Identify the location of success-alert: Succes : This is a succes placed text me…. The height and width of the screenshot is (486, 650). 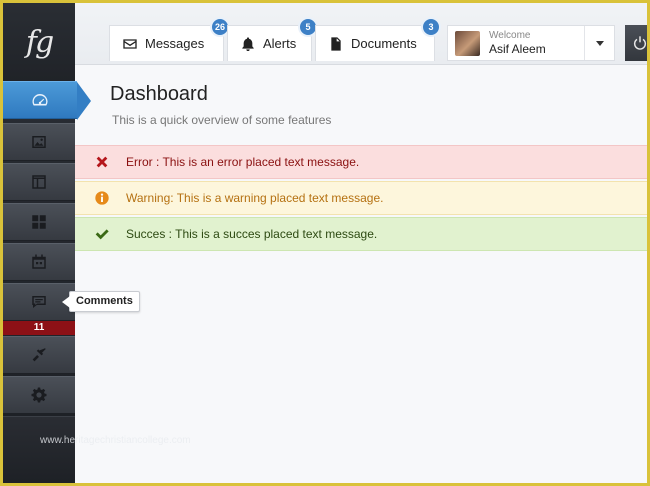
(361, 234).